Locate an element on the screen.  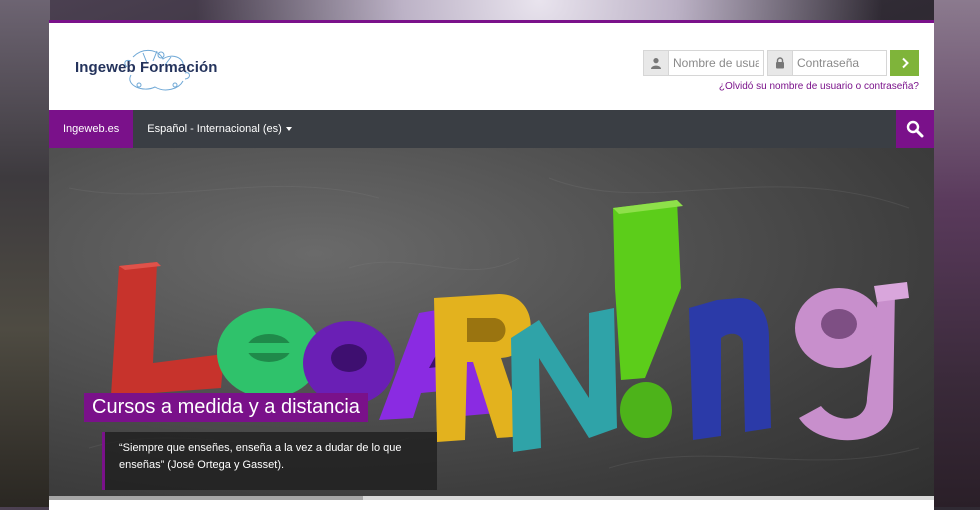
scrollbar-thumb is located at coordinates (206, 498).